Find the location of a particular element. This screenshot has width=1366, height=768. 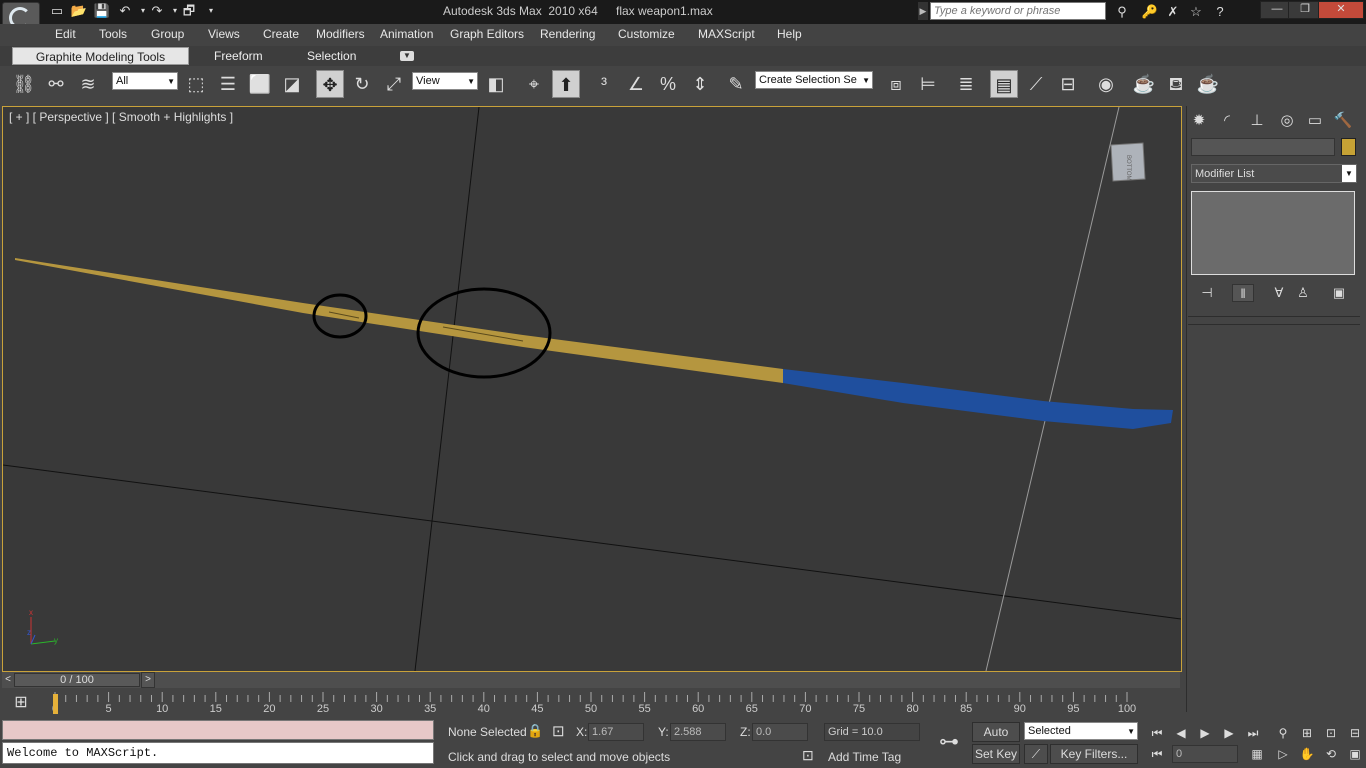

tab-graphite-modeling-tools: Graphite Modeling Tools is located at coordinates (100, 56).